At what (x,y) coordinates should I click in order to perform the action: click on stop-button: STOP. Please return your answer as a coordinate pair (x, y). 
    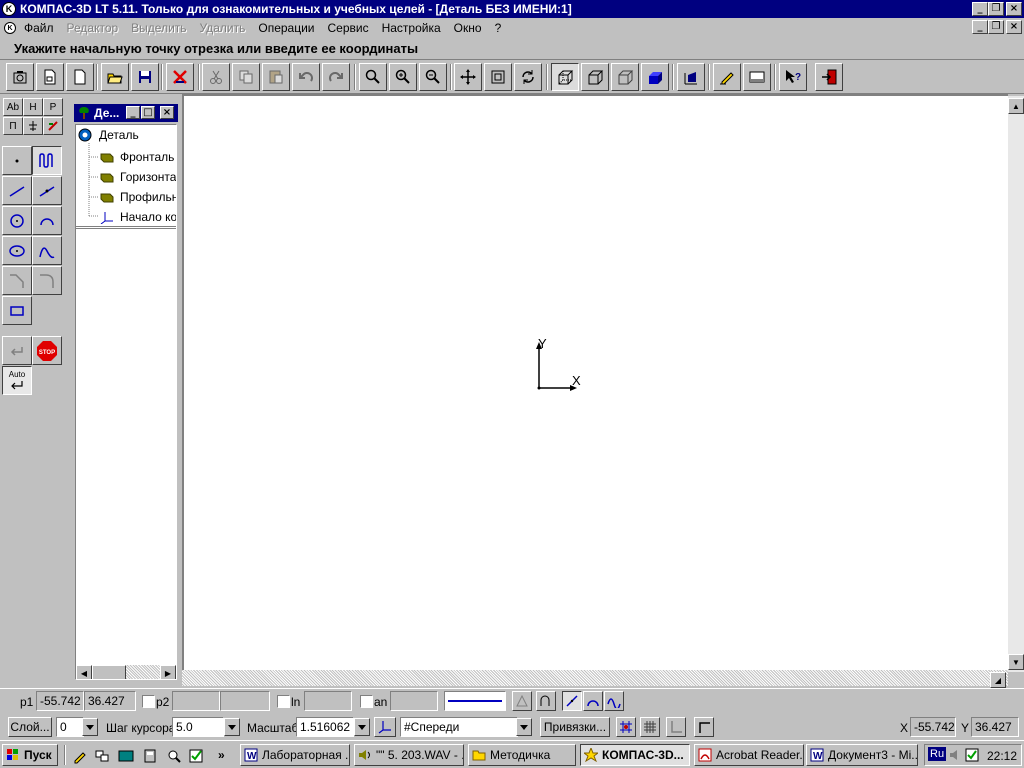
    Looking at the image, I should click on (47, 350).